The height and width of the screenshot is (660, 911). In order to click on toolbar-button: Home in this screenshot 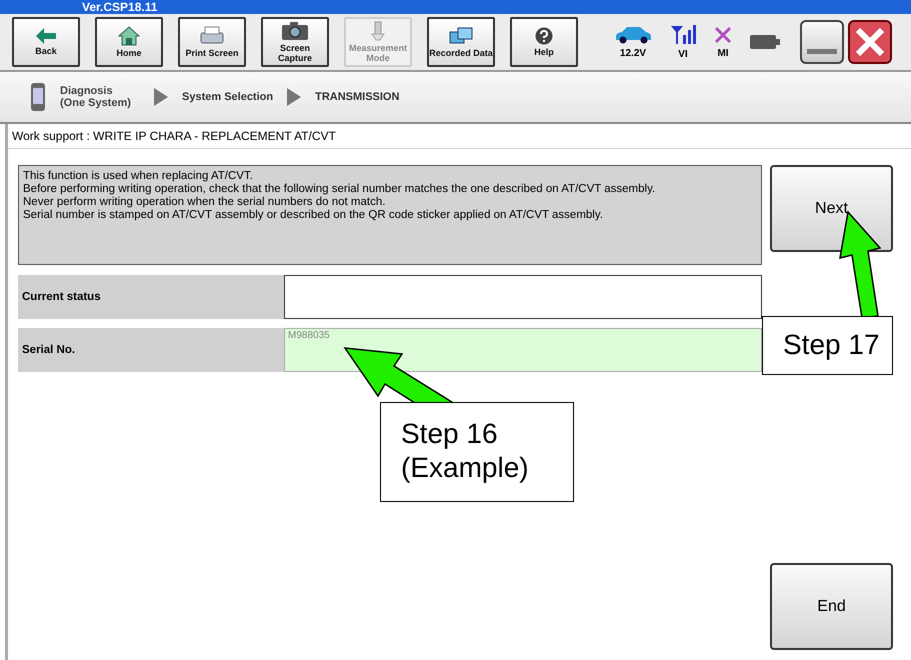, I will do `click(129, 42)`.